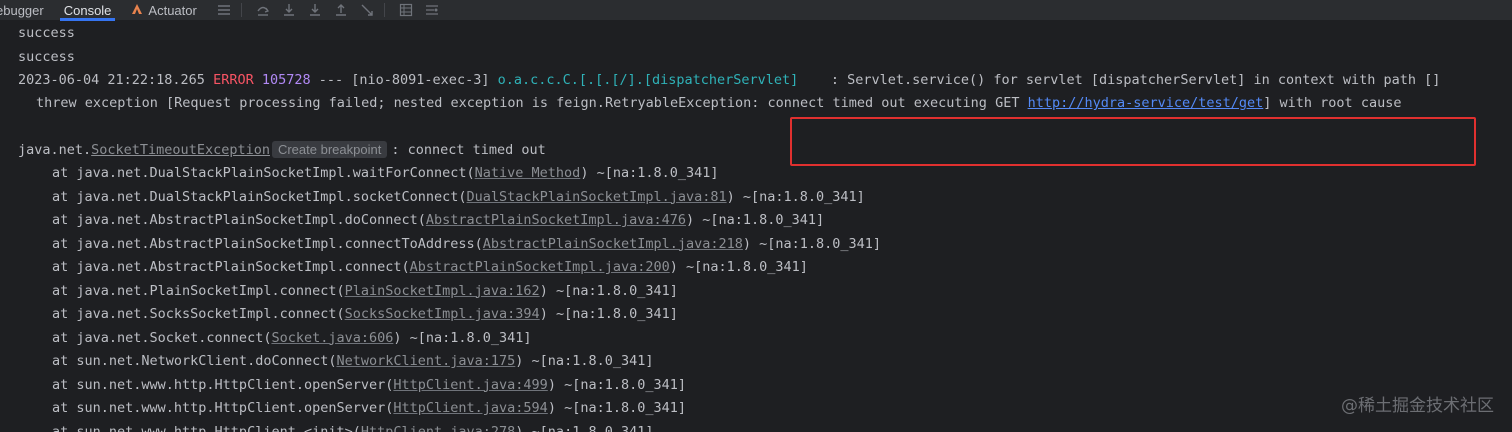 The width and height of the screenshot is (1512, 432). I want to click on stack-frame-source-link: PlainSocketImpl.java:162, so click(442, 291).